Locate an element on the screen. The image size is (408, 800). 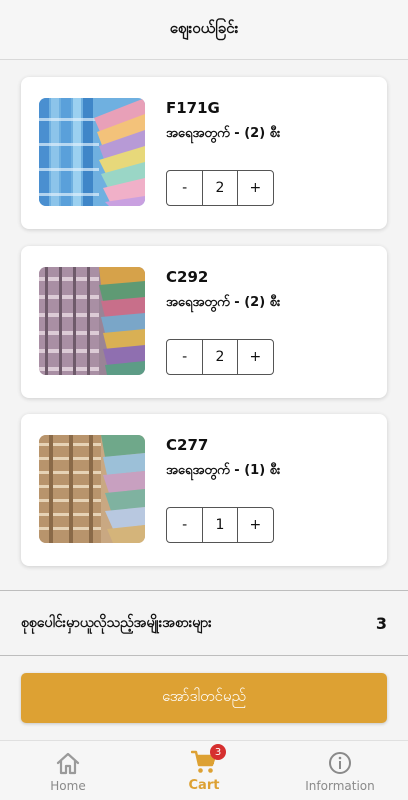
place-order-button: အော်ဒါတင်မည် is located at coordinates (204, 698).